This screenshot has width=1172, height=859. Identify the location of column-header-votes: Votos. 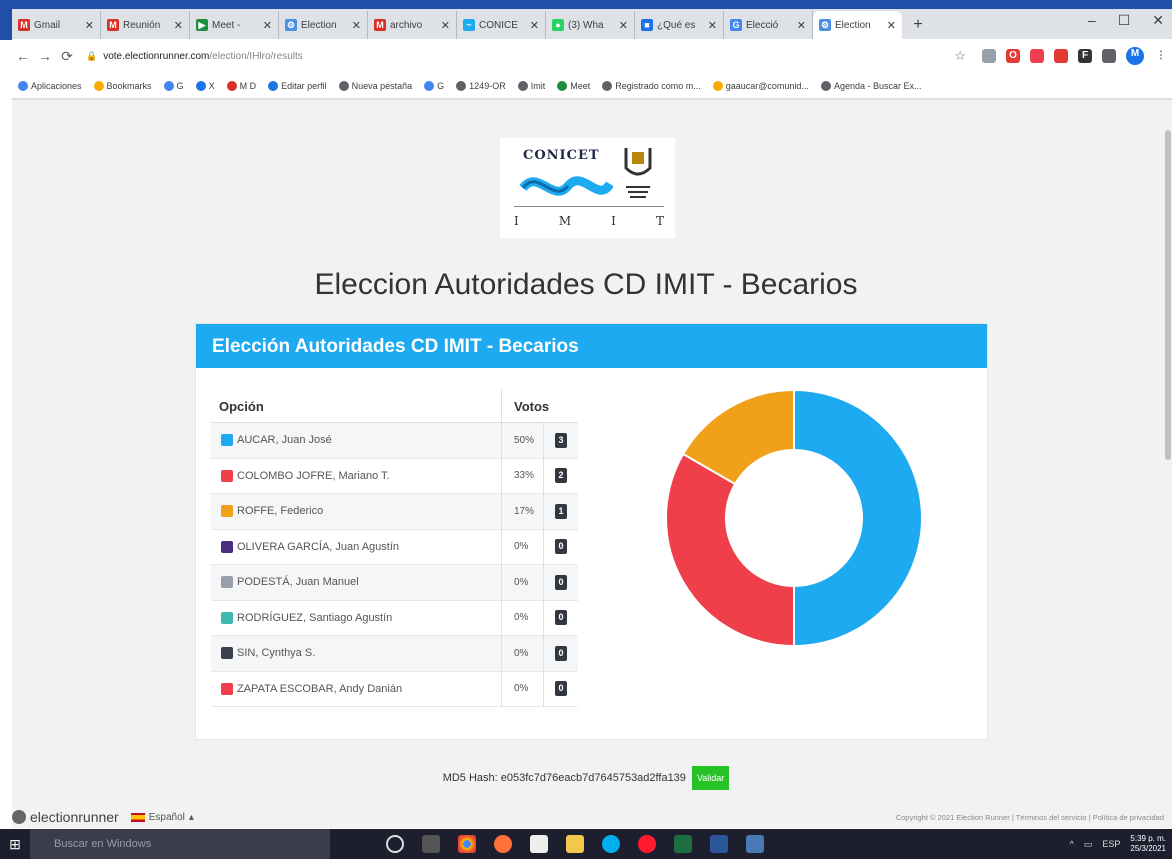
(539, 406).